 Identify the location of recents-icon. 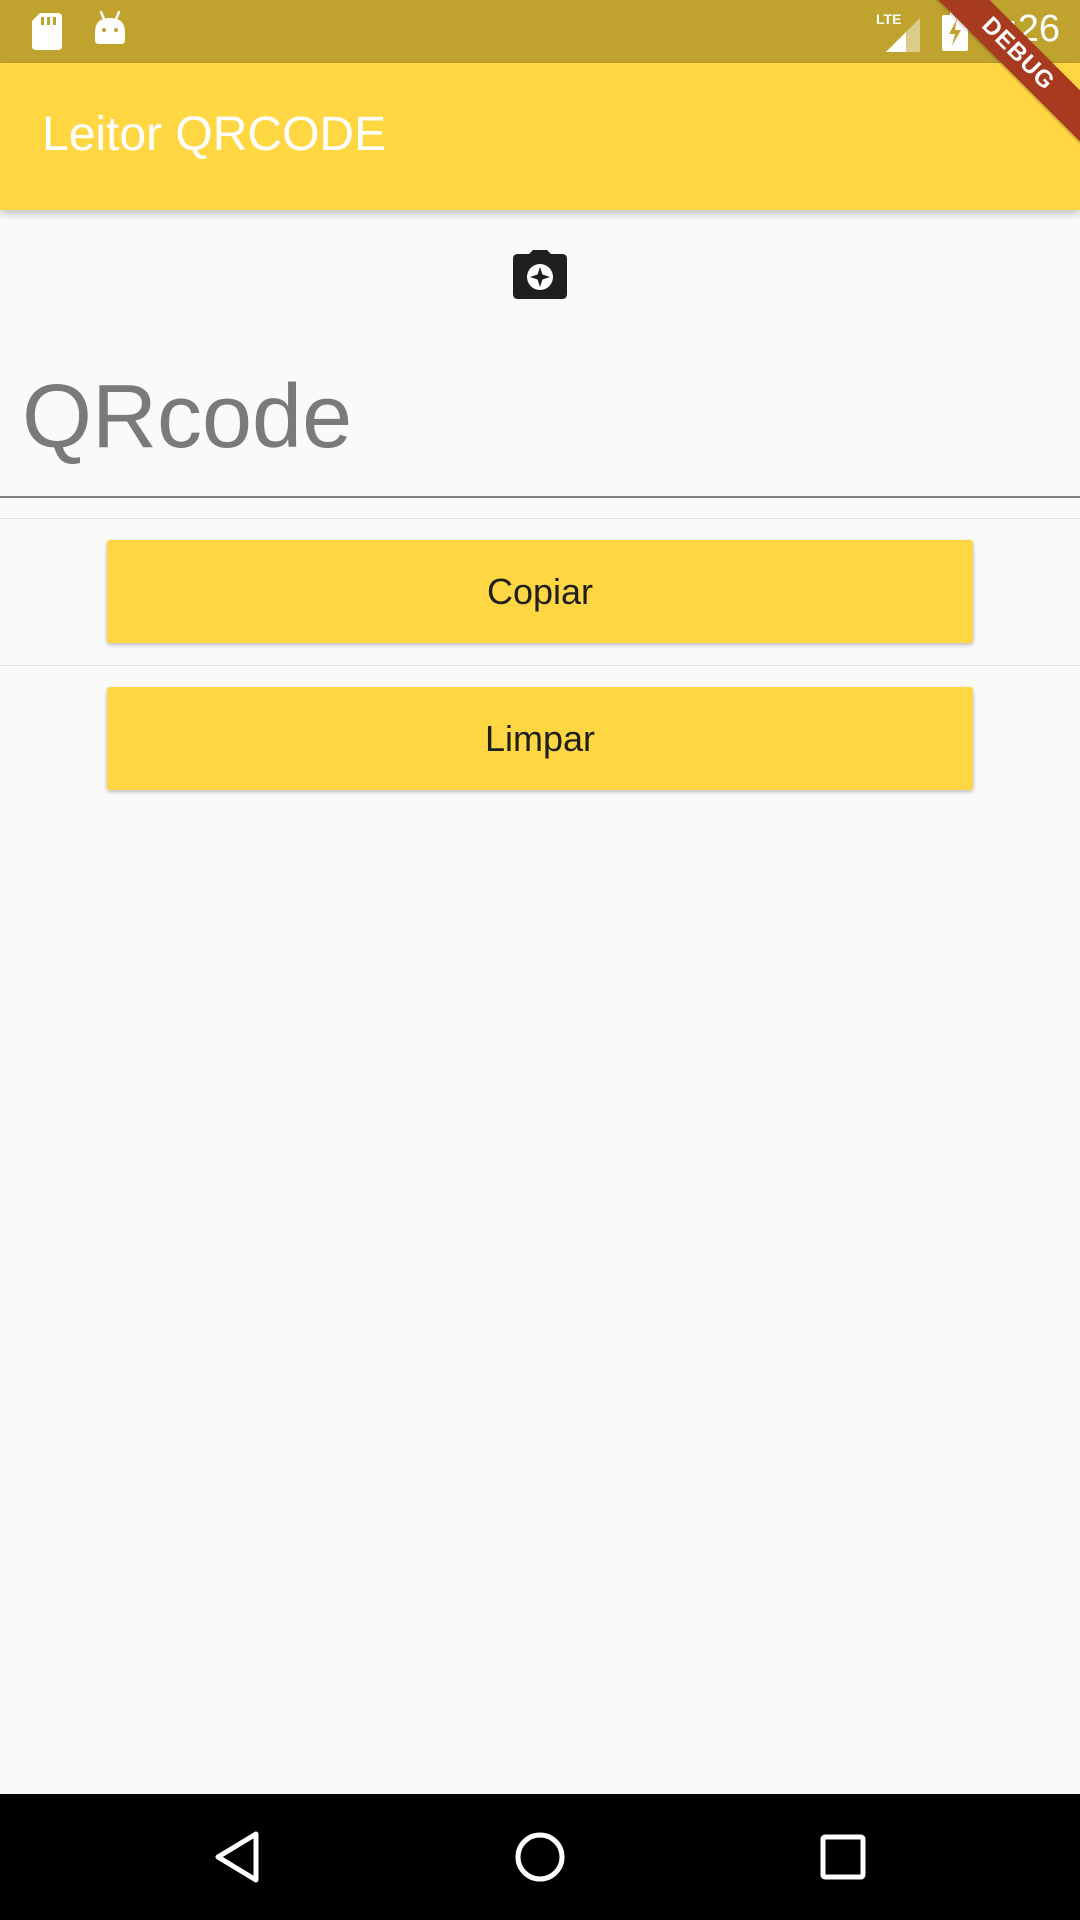
(843, 1857).